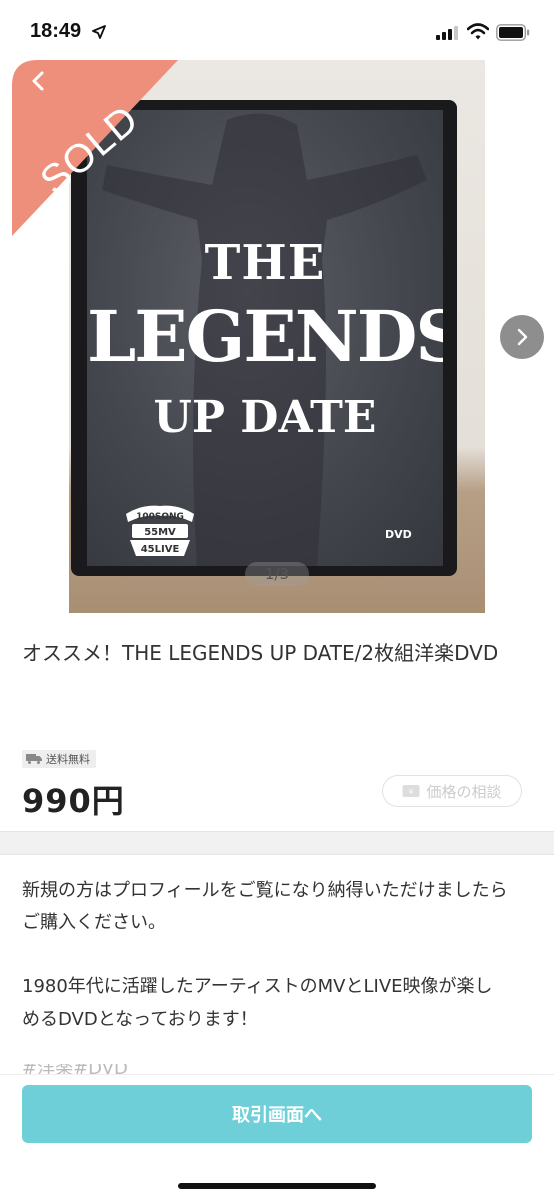  I want to click on wifi-icon, so click(478, 31).